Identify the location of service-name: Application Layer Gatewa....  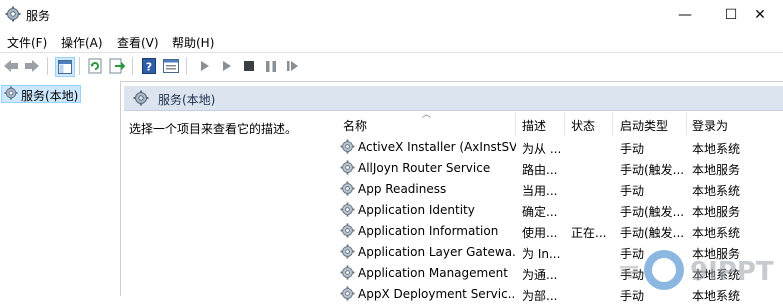
(437, 252).